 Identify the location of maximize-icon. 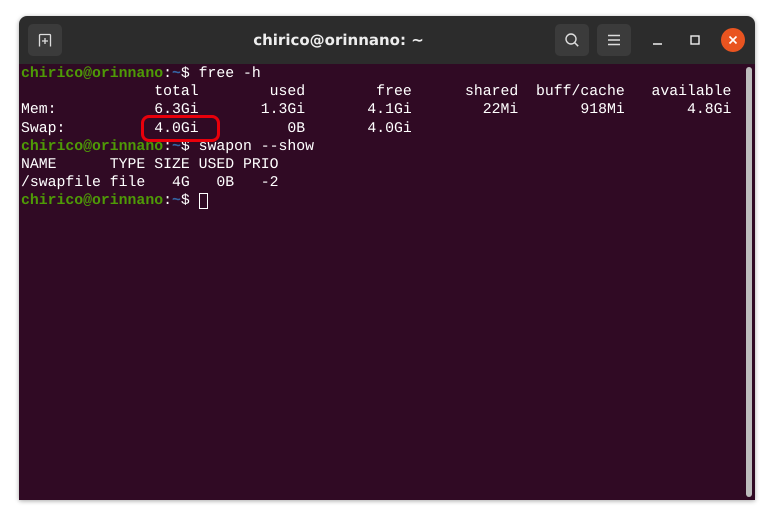
(695, 40).